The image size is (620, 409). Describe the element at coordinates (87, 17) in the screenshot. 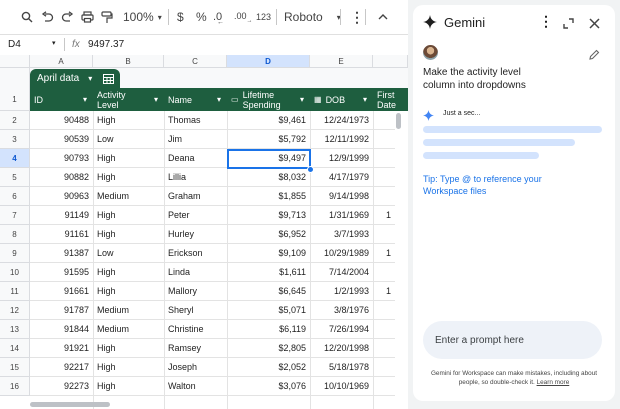

I see `print-icon` at that location.